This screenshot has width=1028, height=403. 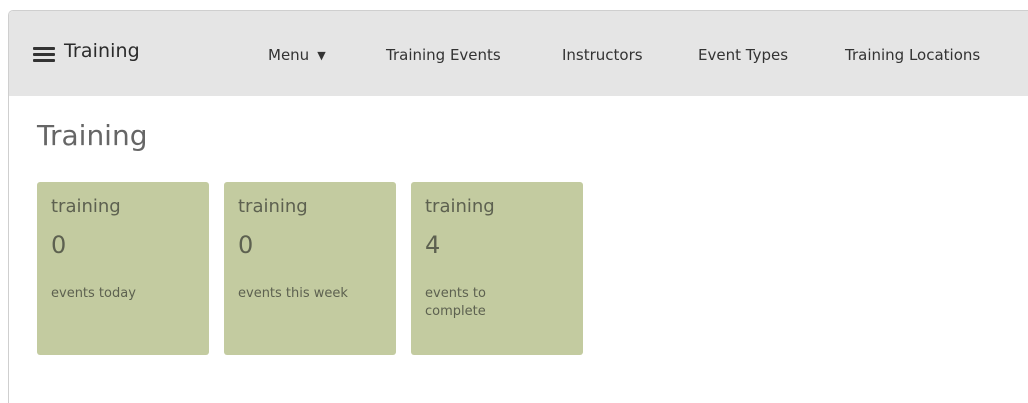 I want to click on brand-title: Training, so click(x=102, y=51).